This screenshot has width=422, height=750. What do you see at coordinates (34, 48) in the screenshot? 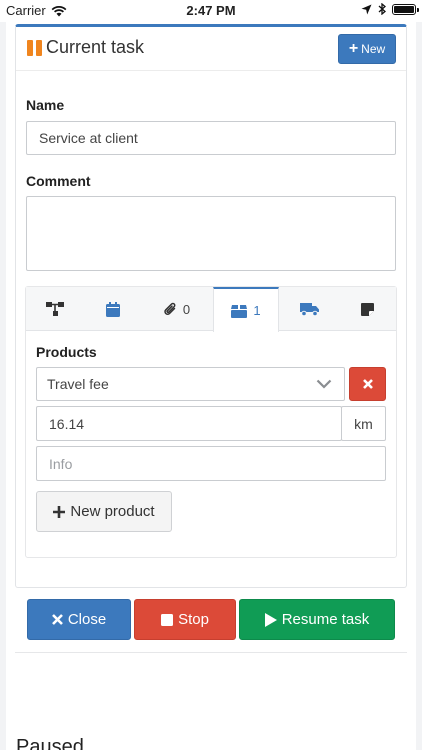
I see `pause-icon` at bounding box center [34, 48].